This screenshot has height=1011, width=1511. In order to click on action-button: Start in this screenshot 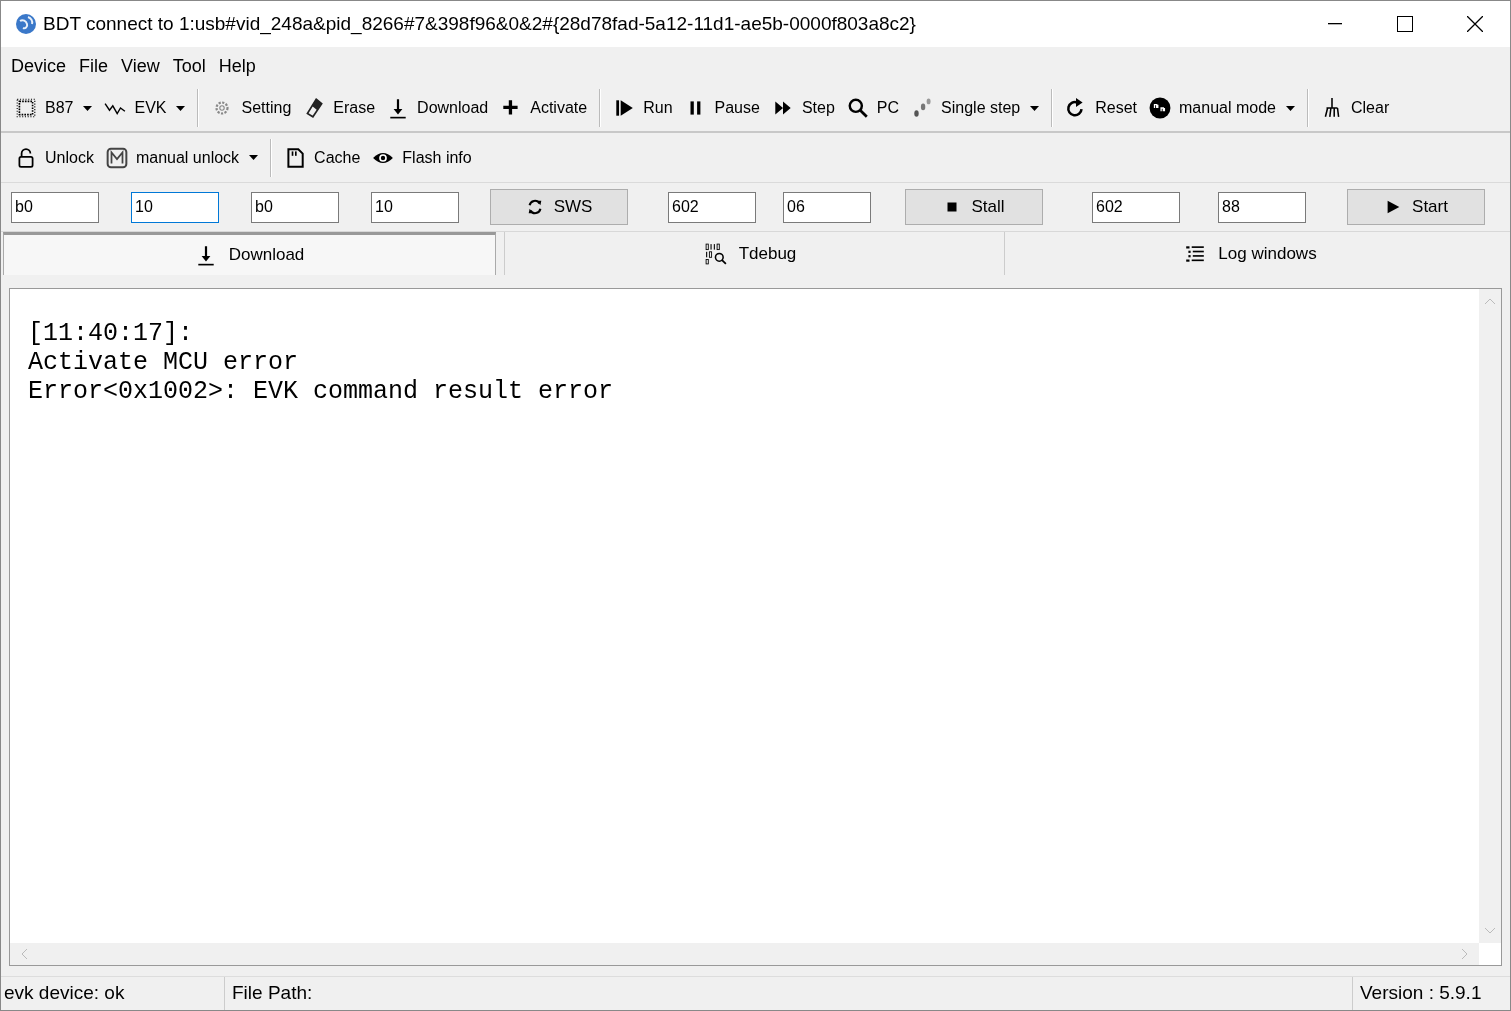, I will do `click(1416, 207)`.